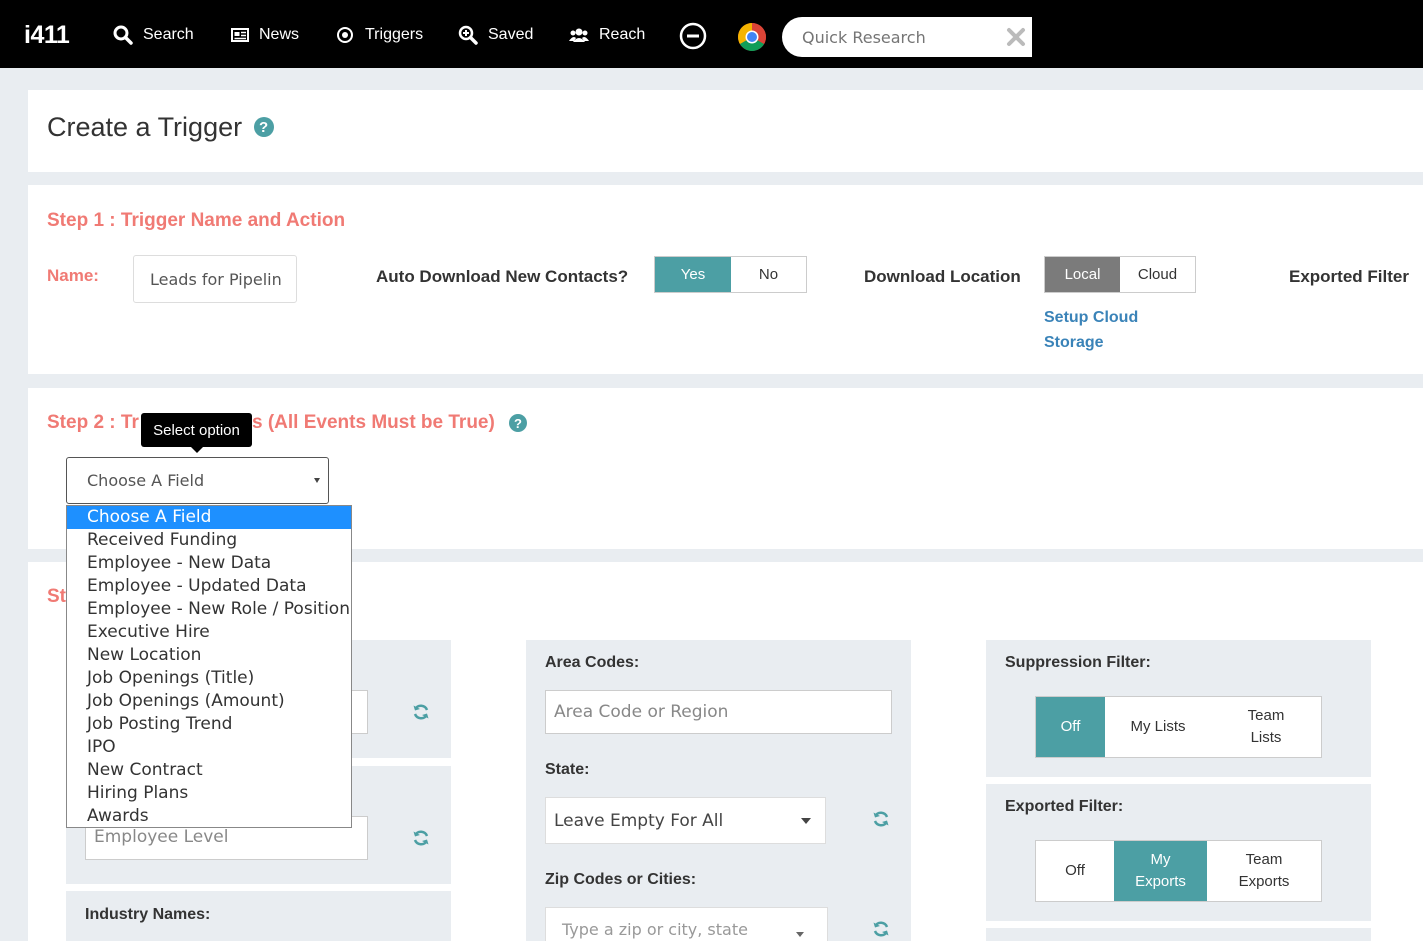 This screenshot has height=941, width=1423. Describe the element at coordinates (146, 480) in the screenshot. I see `choose-field-value: Choose A Field` at that location.